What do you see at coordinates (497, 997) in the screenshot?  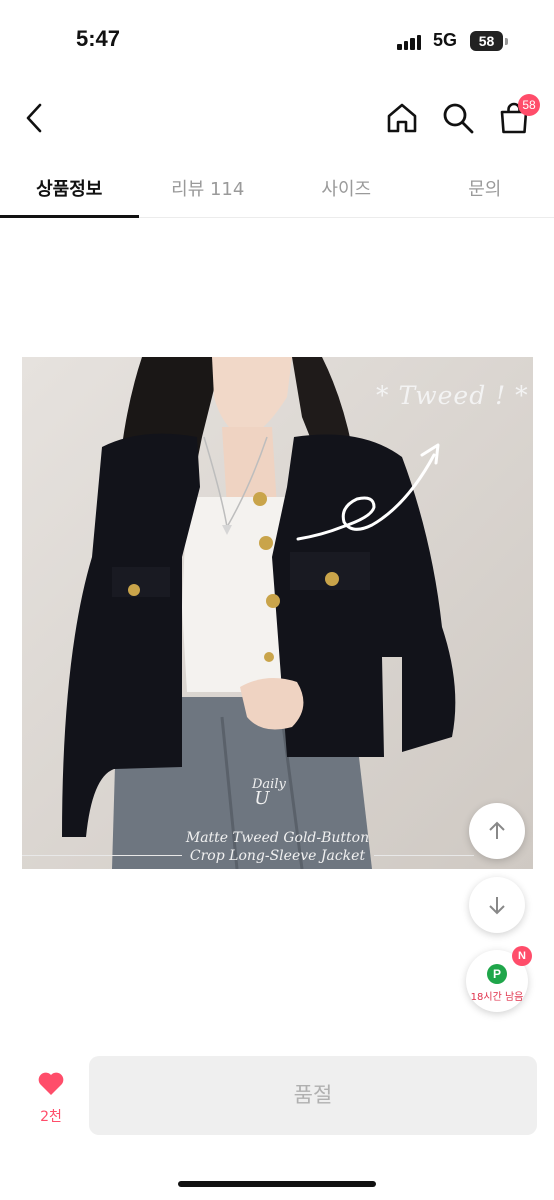 I see `points-remaining-text: 18시간 남음` at bounding box center [497, 997].